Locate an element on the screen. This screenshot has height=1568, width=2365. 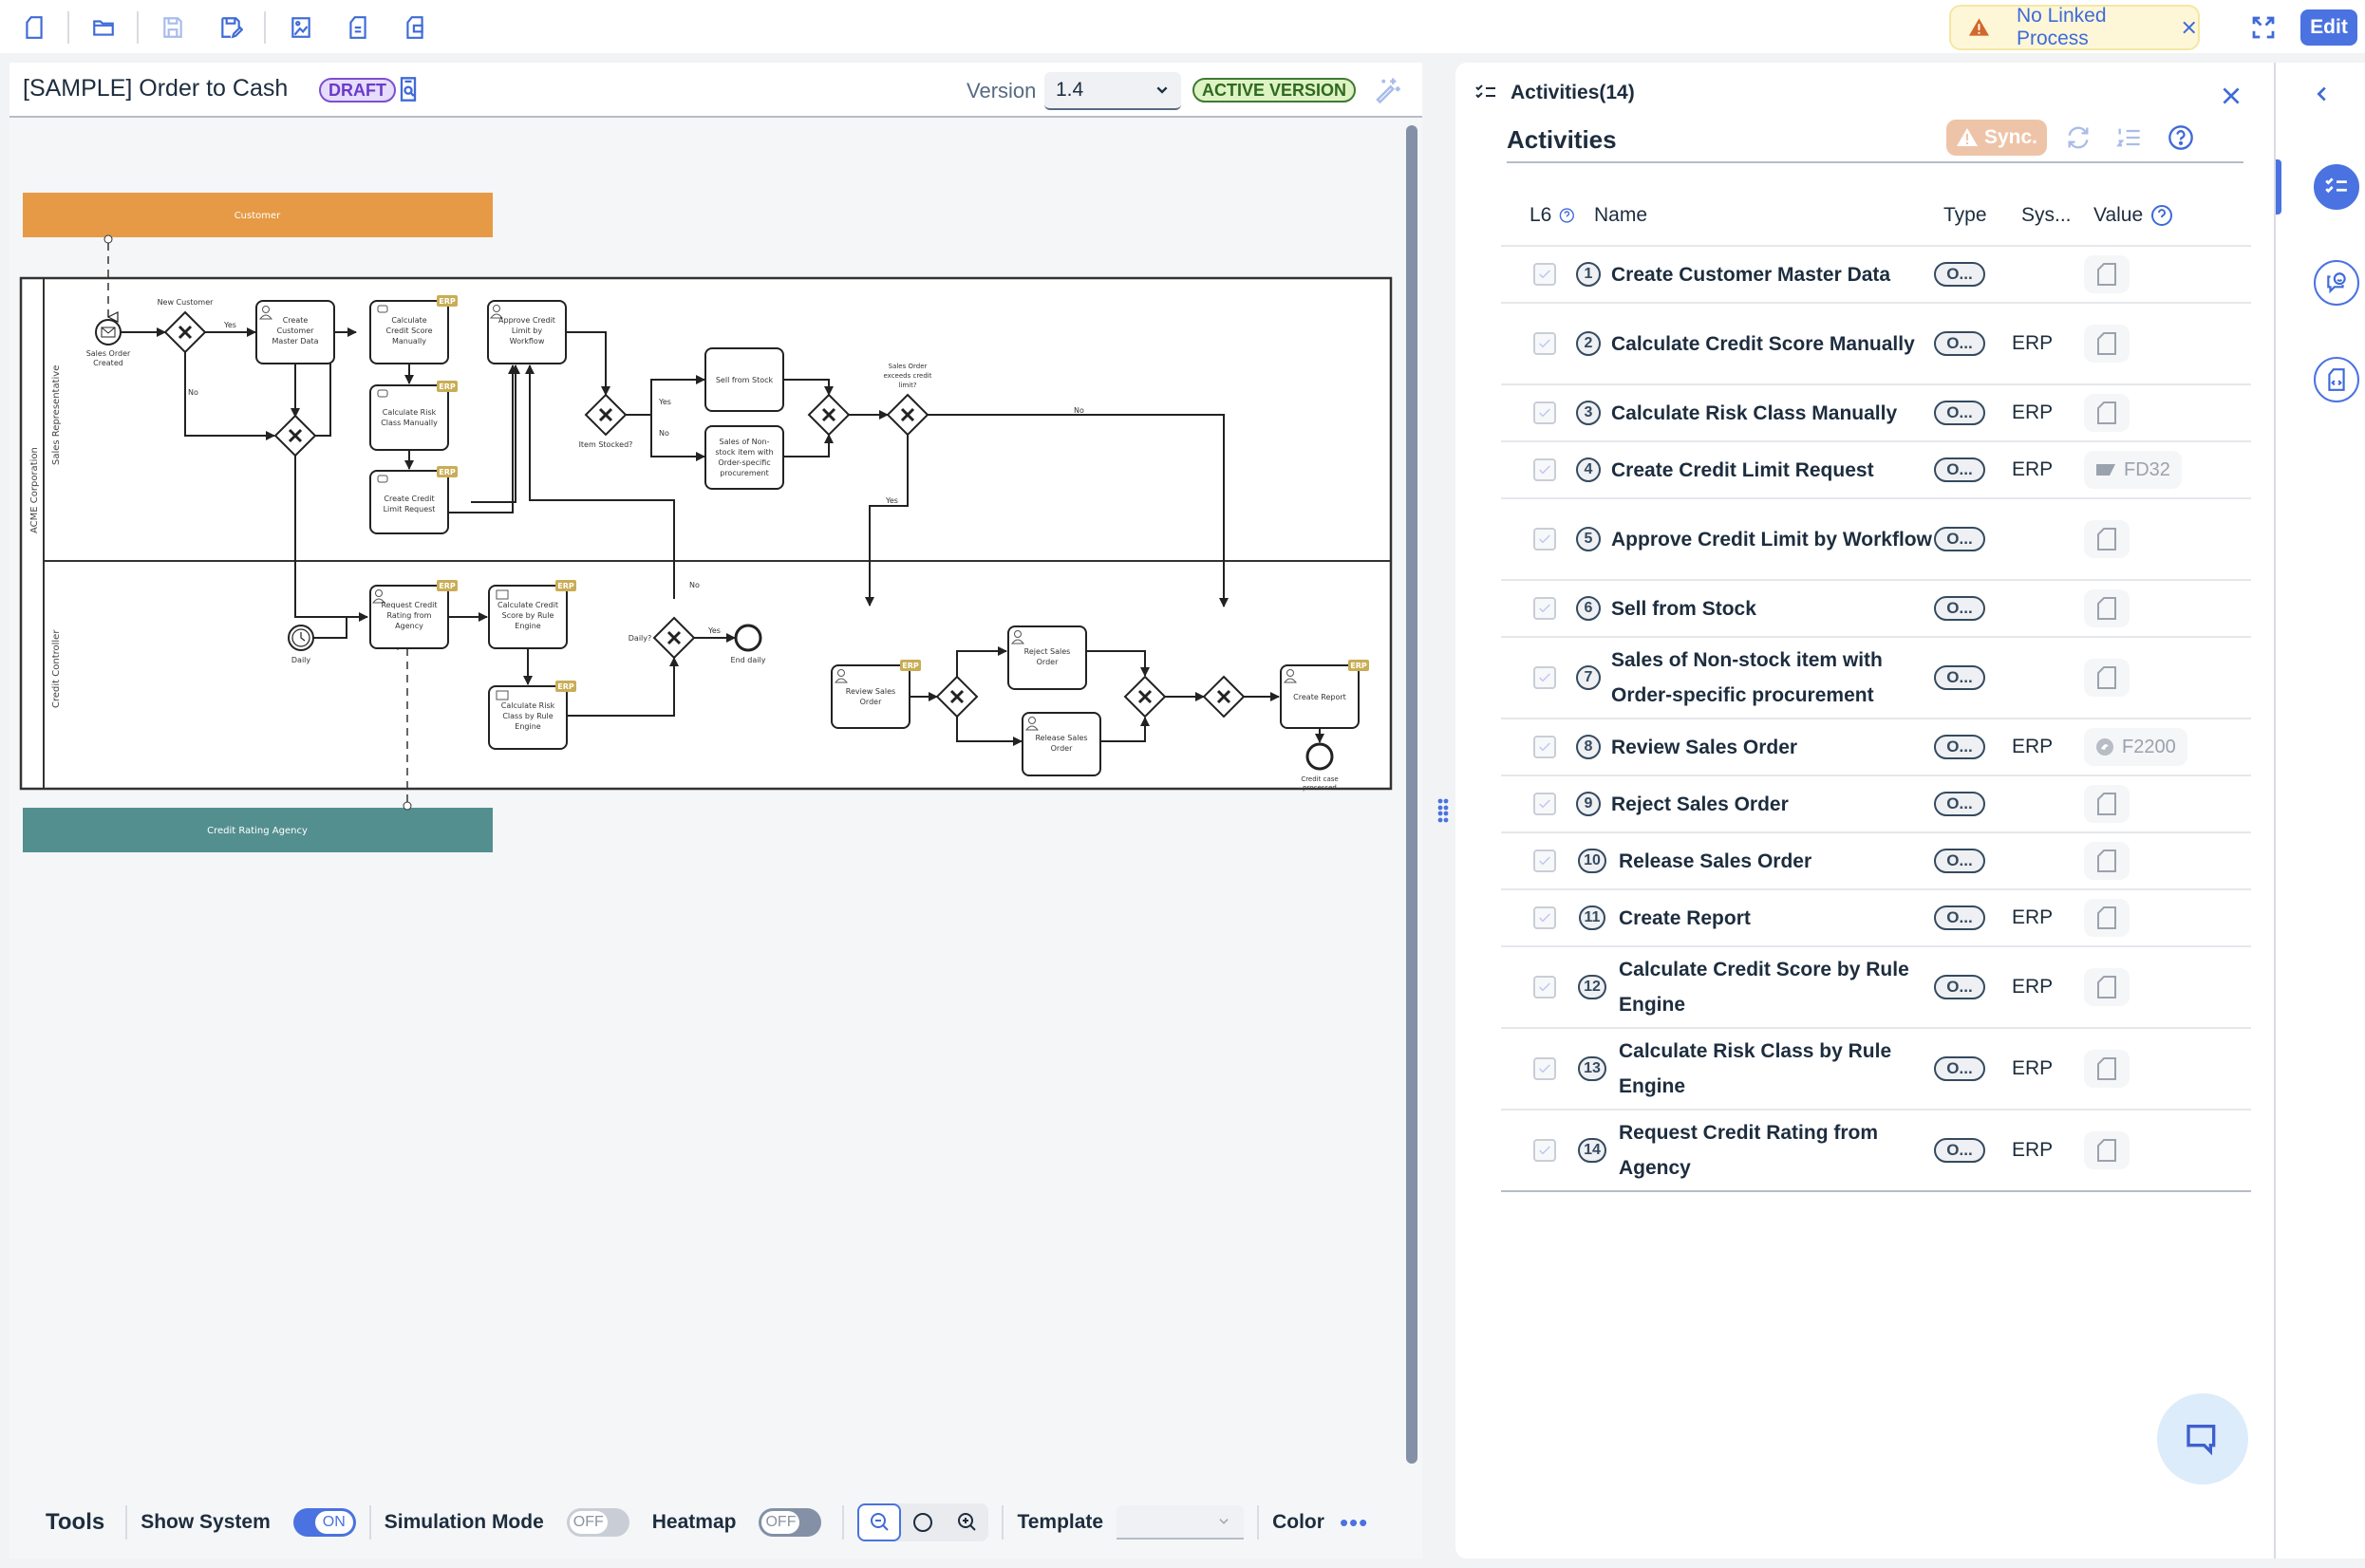
zoom-reset-button is located at coordinates (923, 1522).